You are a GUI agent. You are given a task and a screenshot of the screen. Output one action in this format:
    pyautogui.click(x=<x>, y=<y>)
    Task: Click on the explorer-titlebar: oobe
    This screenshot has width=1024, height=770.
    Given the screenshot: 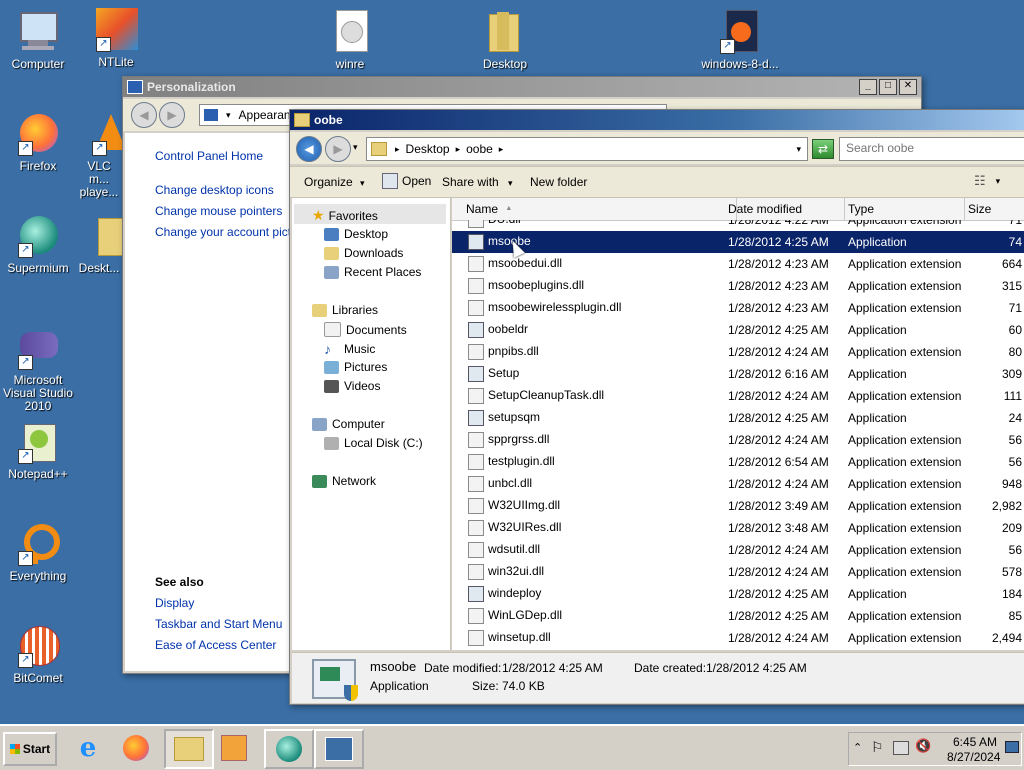 What is the action you would take?
    pyautogui.click(x=657, y=120)
    